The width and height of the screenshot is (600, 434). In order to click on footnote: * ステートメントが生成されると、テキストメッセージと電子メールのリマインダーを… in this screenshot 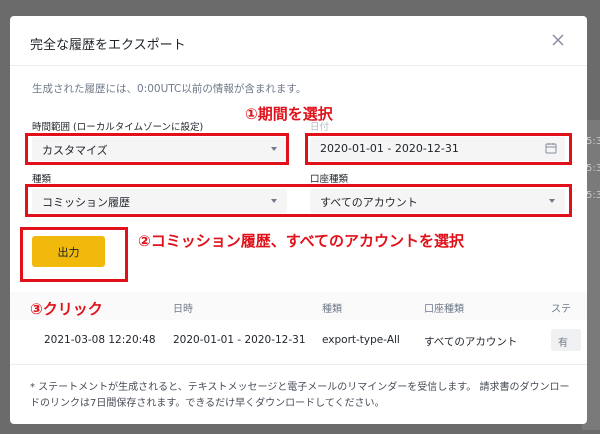, I will do `click(300, 395)`.